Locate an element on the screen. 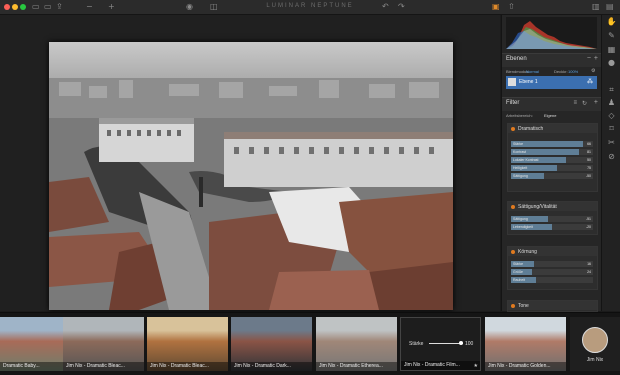 This screenshot has width=620, height=375. gradient-icon: ▦ is located at coordinates (611, 50).